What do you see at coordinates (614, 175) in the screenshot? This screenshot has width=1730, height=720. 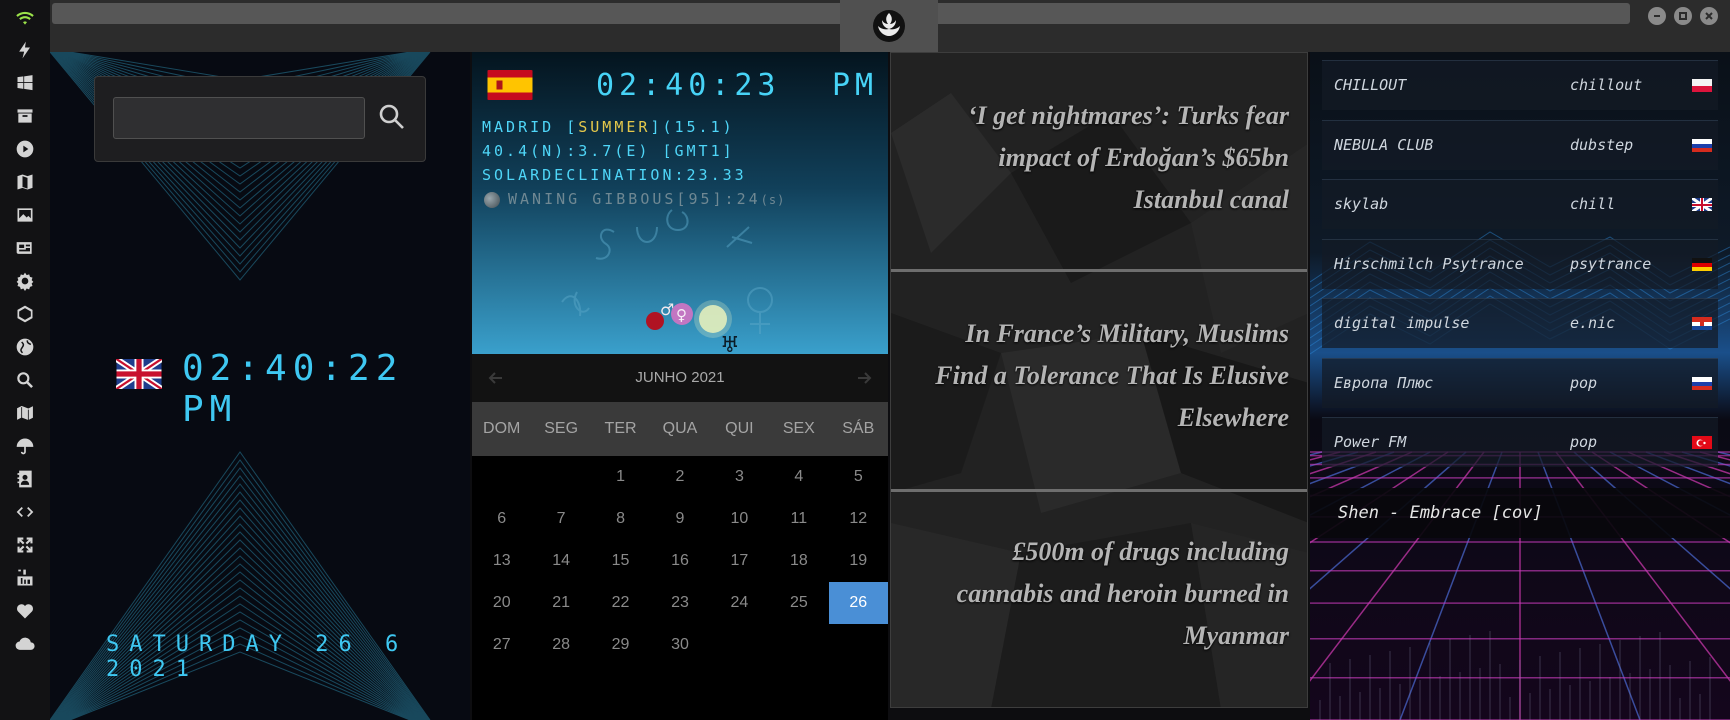 I see `solar-declination: SOLARDECLINATION:23.33` at bounding box center [614, 175].